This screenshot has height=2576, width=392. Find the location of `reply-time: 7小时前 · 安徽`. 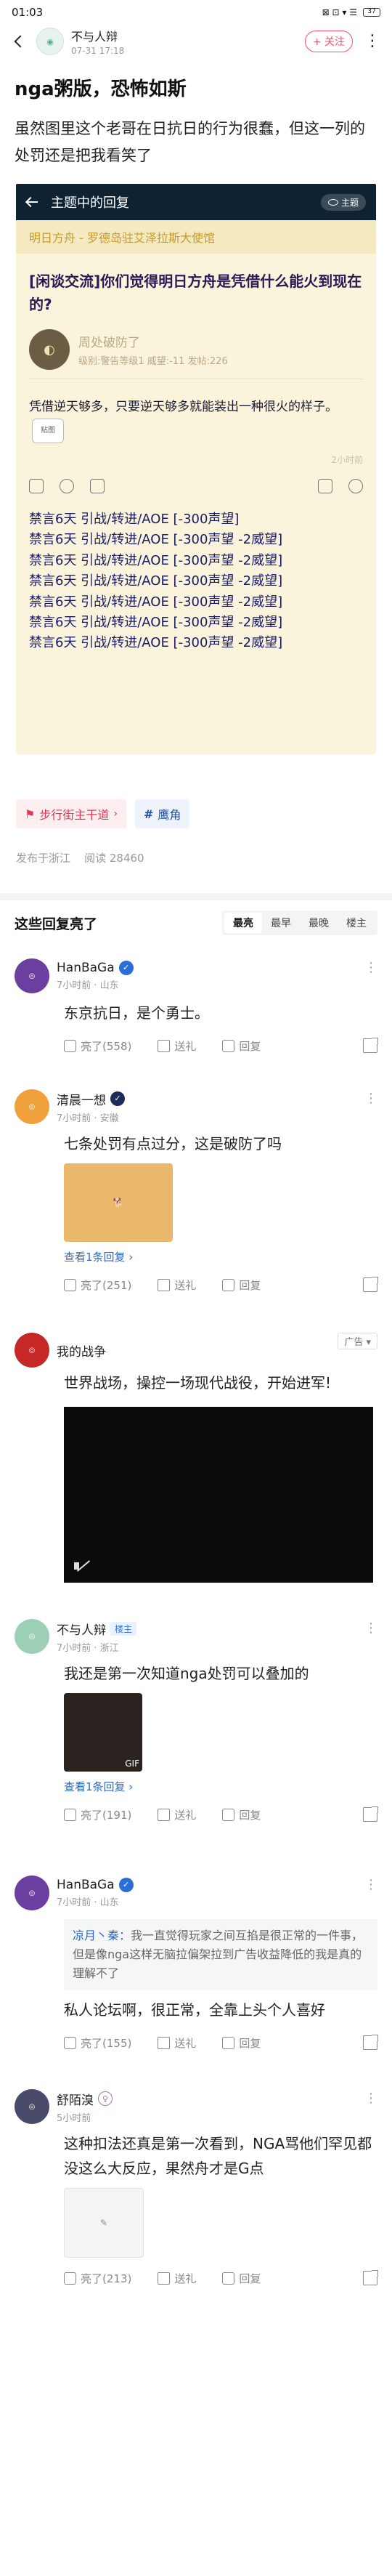

reply-time: 7小时前 · 安徽 is located at coordinates (88, 1118).